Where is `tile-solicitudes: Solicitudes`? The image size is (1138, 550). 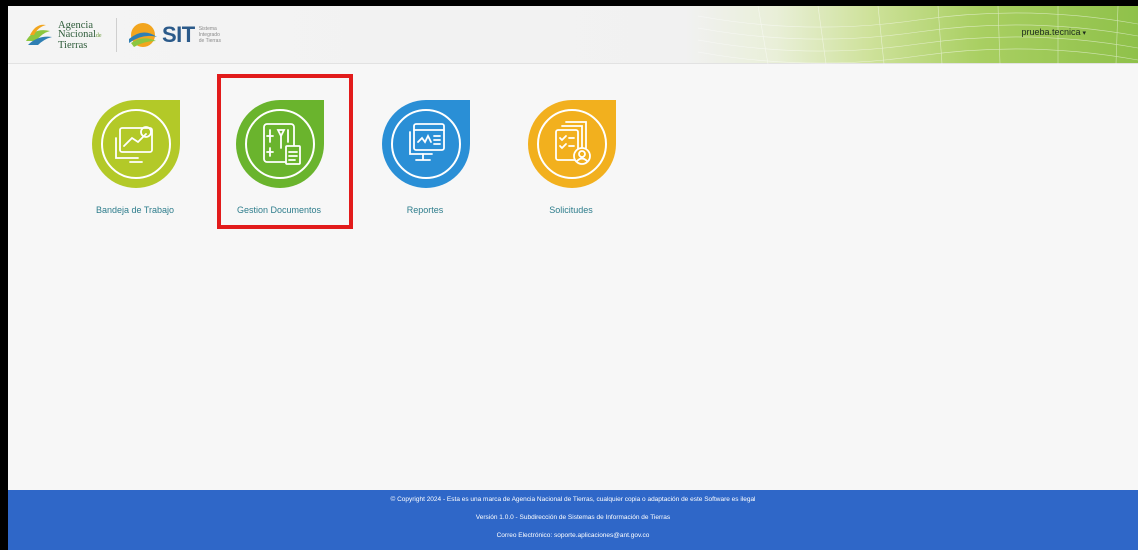
tile-solicitudes: Solicitudes is located at coordinates (571, 163).